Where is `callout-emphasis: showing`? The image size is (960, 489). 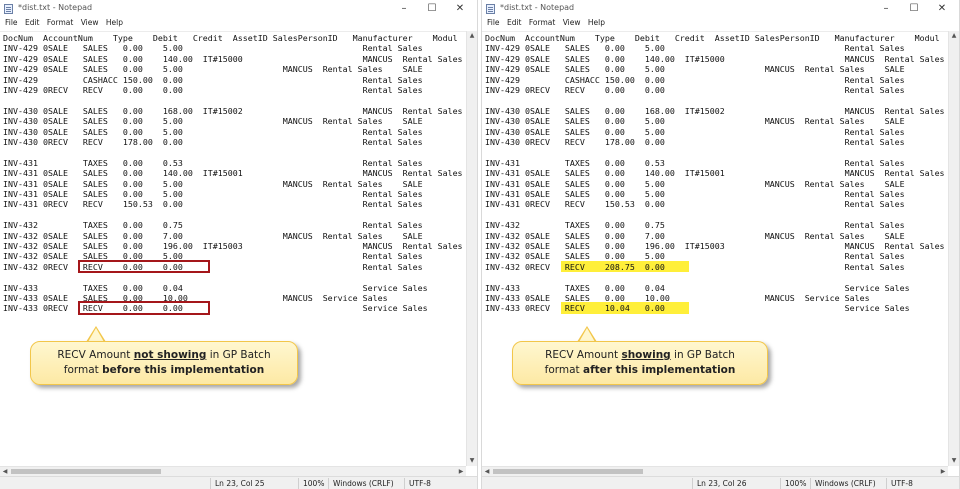
callout-emphasis: showing is located at coordinates (646, 355).